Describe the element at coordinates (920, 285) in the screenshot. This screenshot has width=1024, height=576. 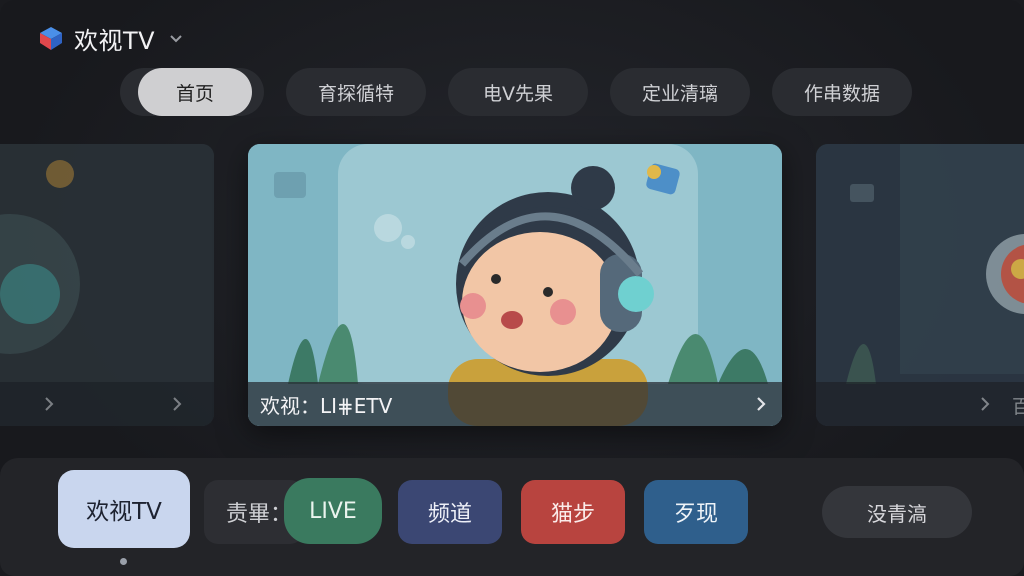
I see `carousel-card-next: 百` at that location.